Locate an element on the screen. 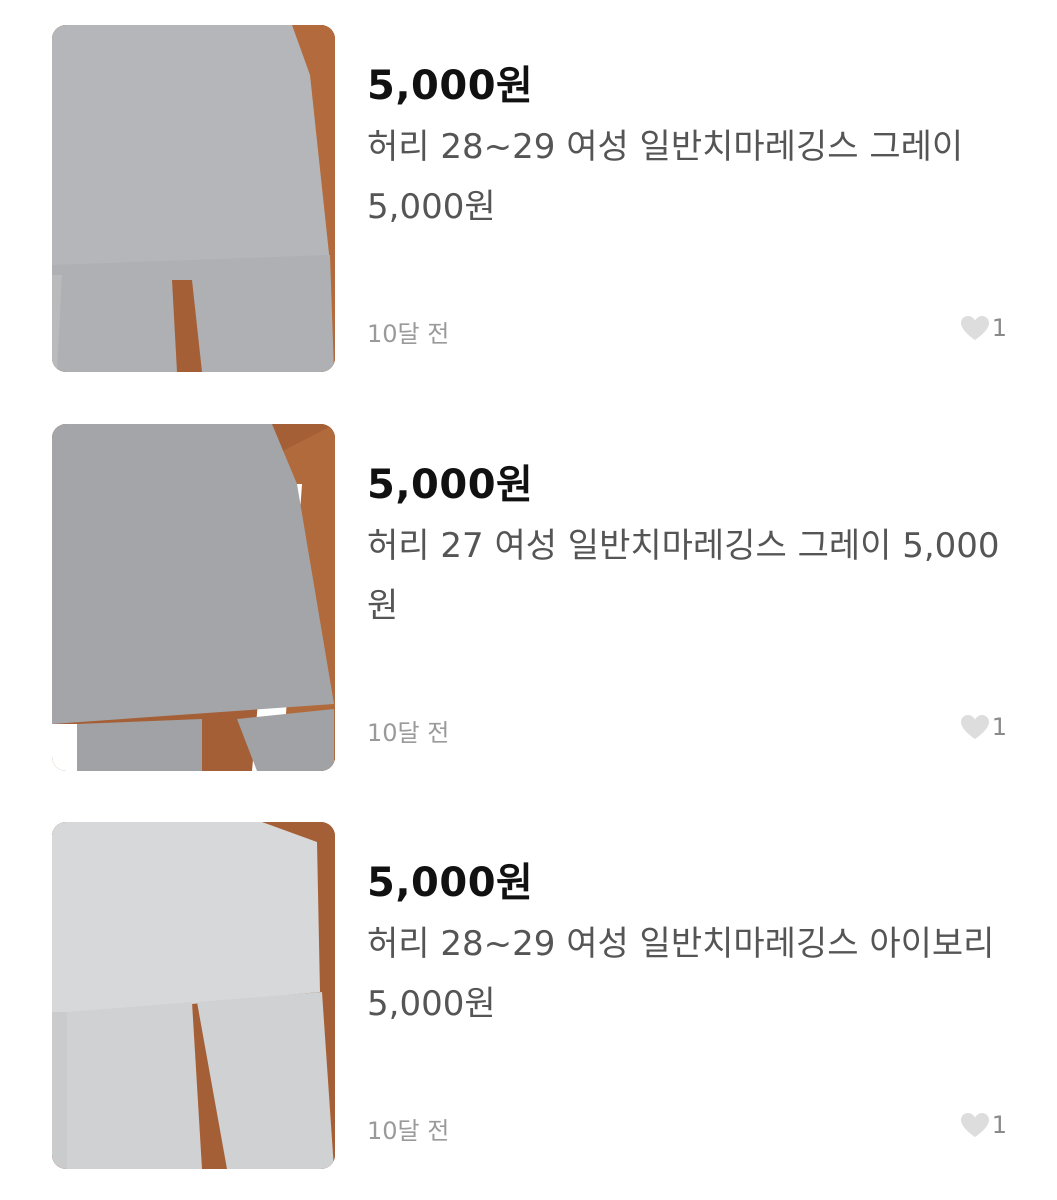 The height and width of the screenshot is (1200, 1057). product-title: 허리 28~29 여성 일반치마레깅스 아이보리 5,000원 is located at coordinates (681, 974).